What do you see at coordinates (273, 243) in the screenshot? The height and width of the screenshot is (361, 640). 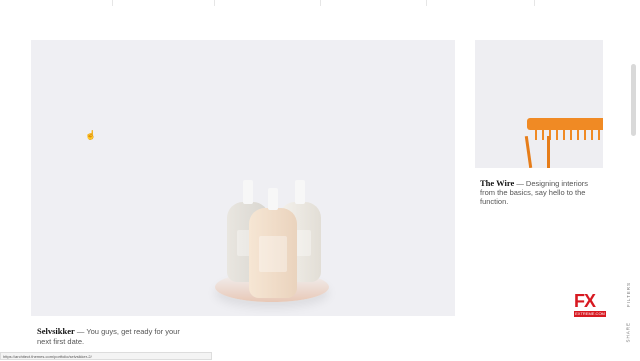 I see `bottle-center` at bounding box center [273, 243].